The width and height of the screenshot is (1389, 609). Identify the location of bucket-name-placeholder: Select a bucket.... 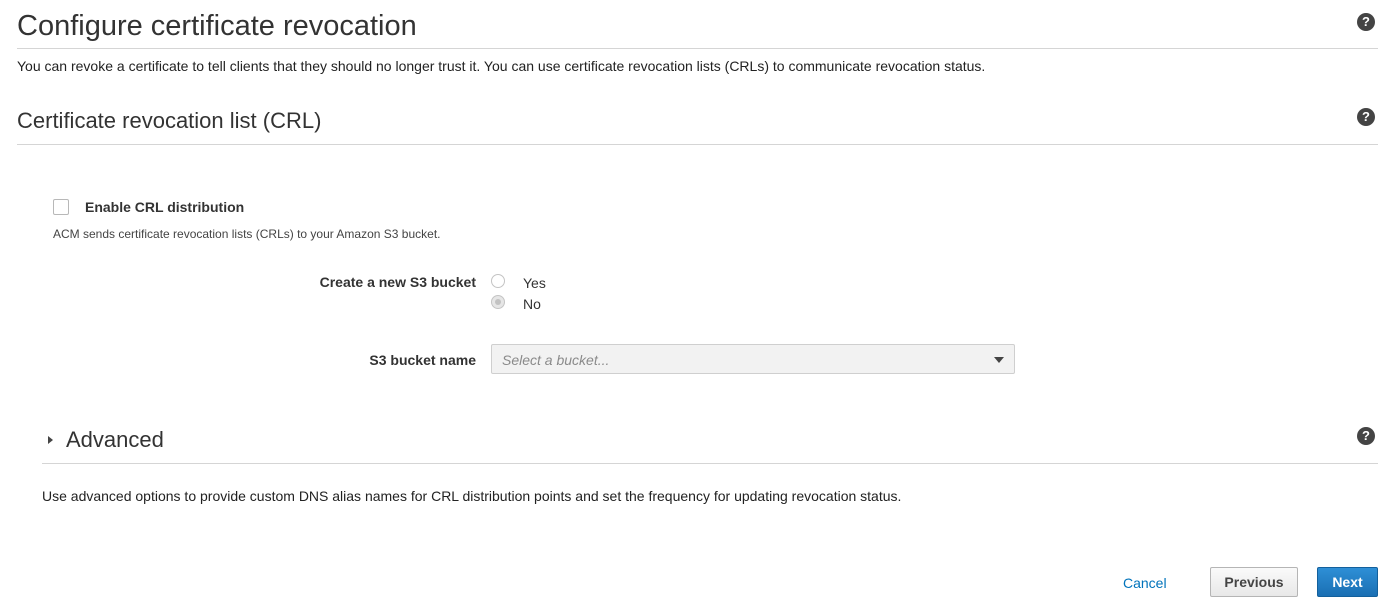
(556, 360).